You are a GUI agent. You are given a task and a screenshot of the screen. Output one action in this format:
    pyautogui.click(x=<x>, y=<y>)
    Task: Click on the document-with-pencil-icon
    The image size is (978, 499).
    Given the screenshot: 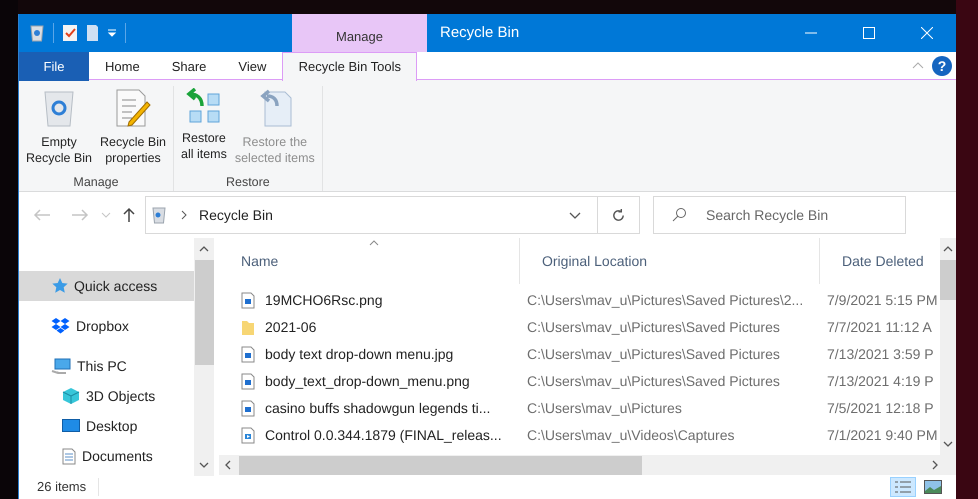 What is the action you would take?
    pyautogui.click(x=133, y=108)
    